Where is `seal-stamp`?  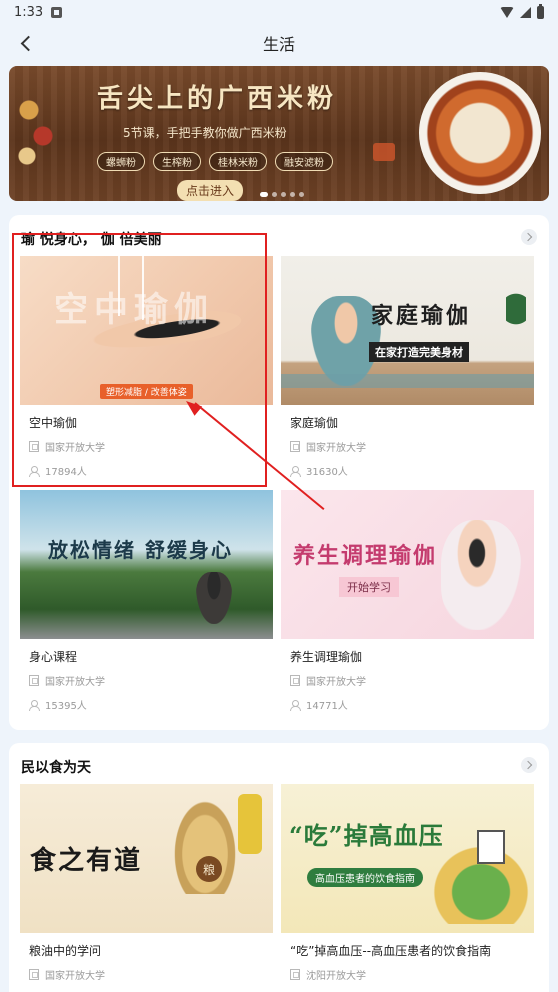 seal-stamp is located at coordinates (384, 152).